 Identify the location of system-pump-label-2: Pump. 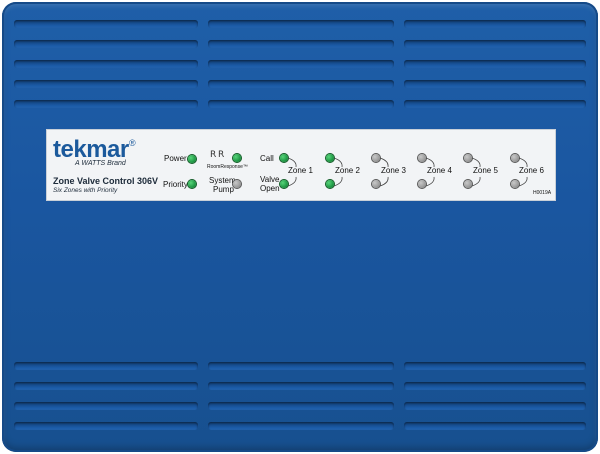
(223, 189).